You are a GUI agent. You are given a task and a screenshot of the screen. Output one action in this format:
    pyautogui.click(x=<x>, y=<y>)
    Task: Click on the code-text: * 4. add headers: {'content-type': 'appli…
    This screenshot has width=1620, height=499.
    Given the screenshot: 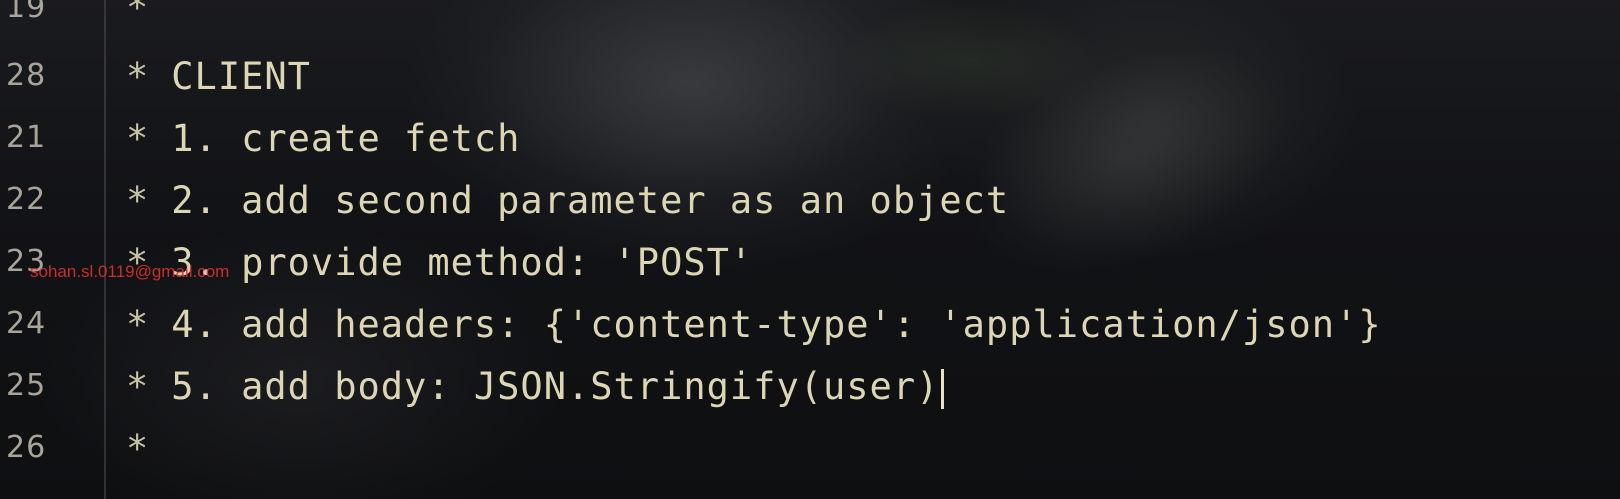 What is the action you would take?
    pyautogui.click(x=754, y=324)
    